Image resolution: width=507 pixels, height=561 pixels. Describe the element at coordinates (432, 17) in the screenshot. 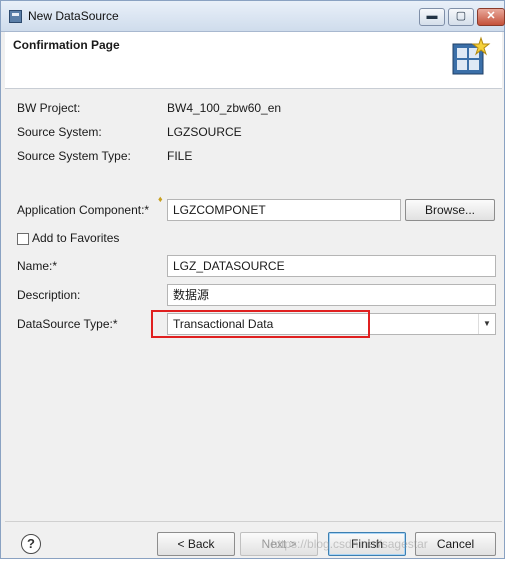

I see `minimize-button: ▬` at that location.